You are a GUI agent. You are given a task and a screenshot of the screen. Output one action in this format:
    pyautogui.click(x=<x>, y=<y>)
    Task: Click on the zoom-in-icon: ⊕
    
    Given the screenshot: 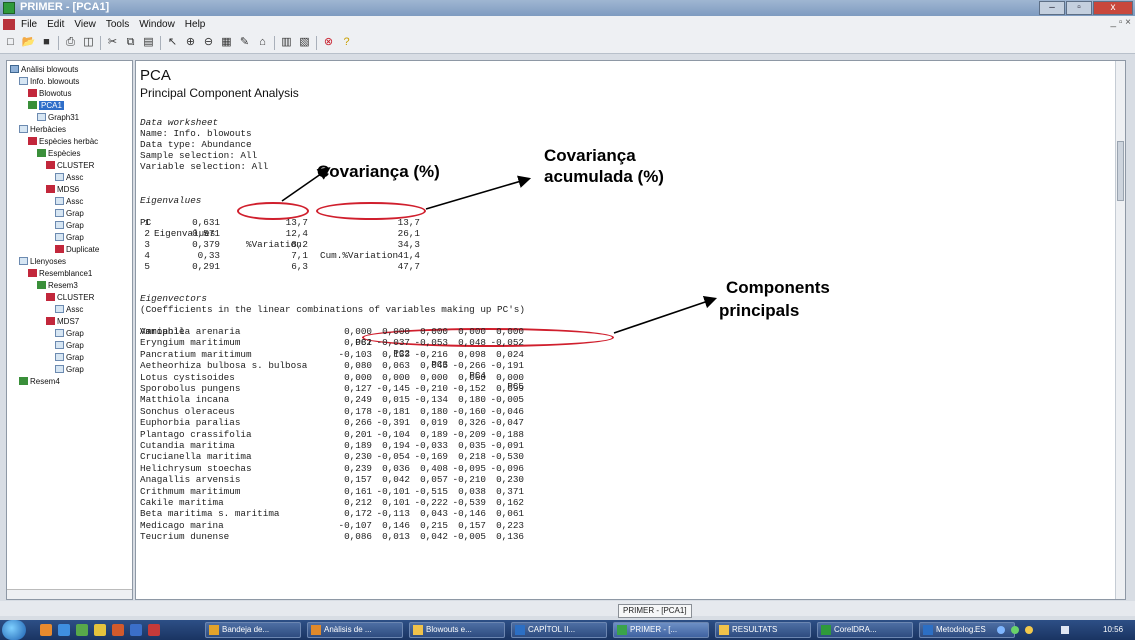 What is the action you would take?
    pyautogui.click(x=190, y=42)
    